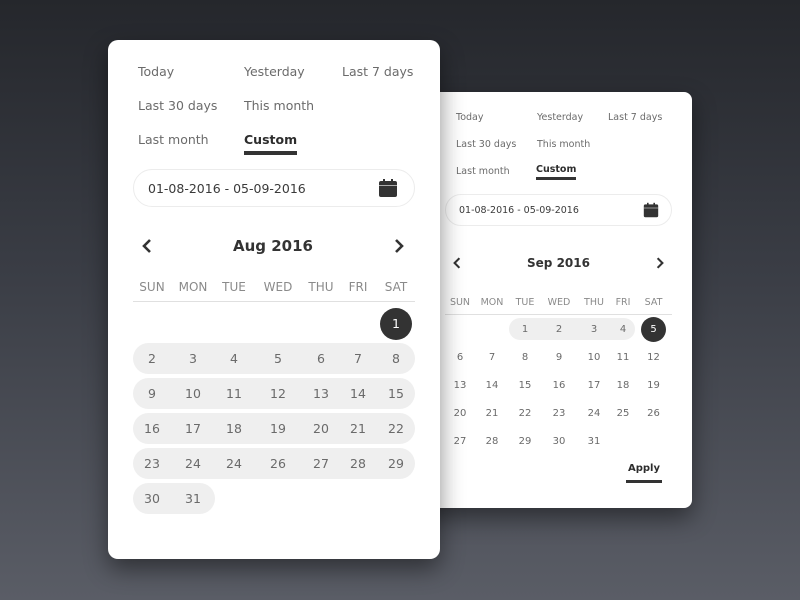 This screenshot has width=800, height=600. I want to click on day-cell: 5, so click(278, 358).